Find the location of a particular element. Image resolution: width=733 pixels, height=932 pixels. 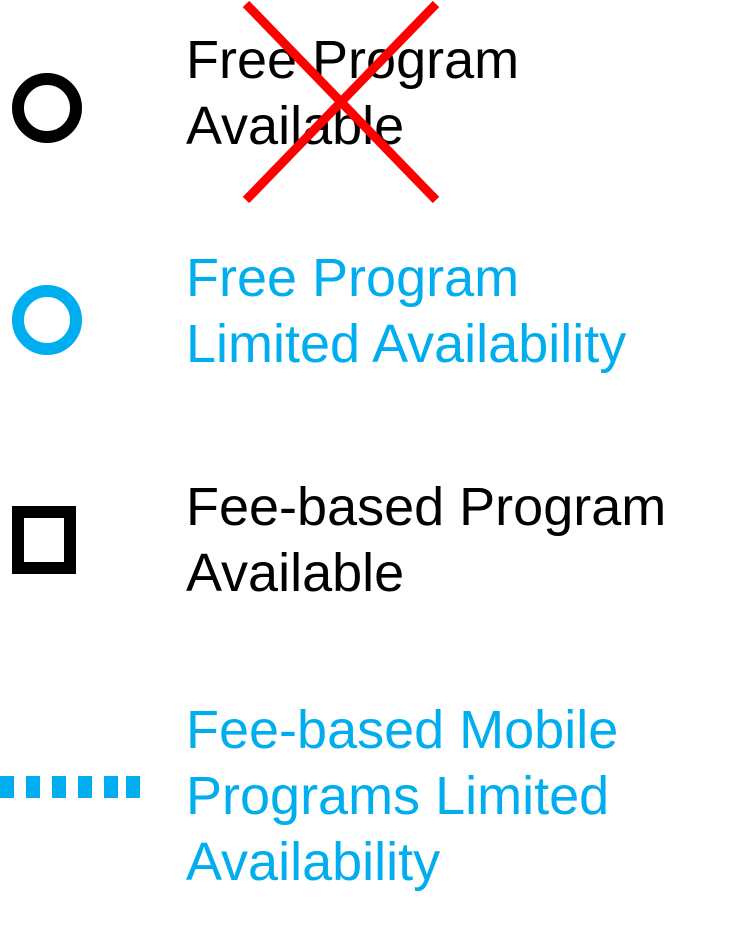

red-cross-icon is located at coordinates (341, 102).